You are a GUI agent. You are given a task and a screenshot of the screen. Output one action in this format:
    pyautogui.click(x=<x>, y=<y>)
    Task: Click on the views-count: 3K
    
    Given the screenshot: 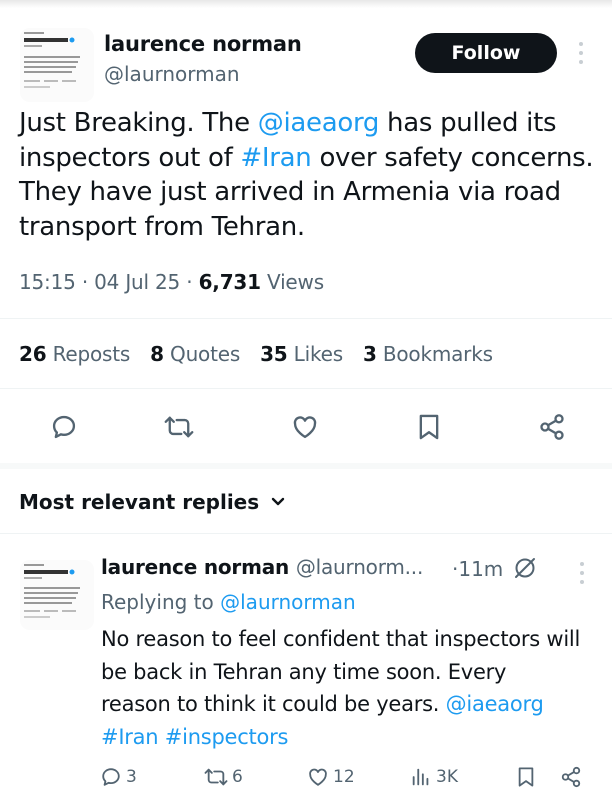 What is the action you would take?
    pyautogui.click(x=447, y=777)
    